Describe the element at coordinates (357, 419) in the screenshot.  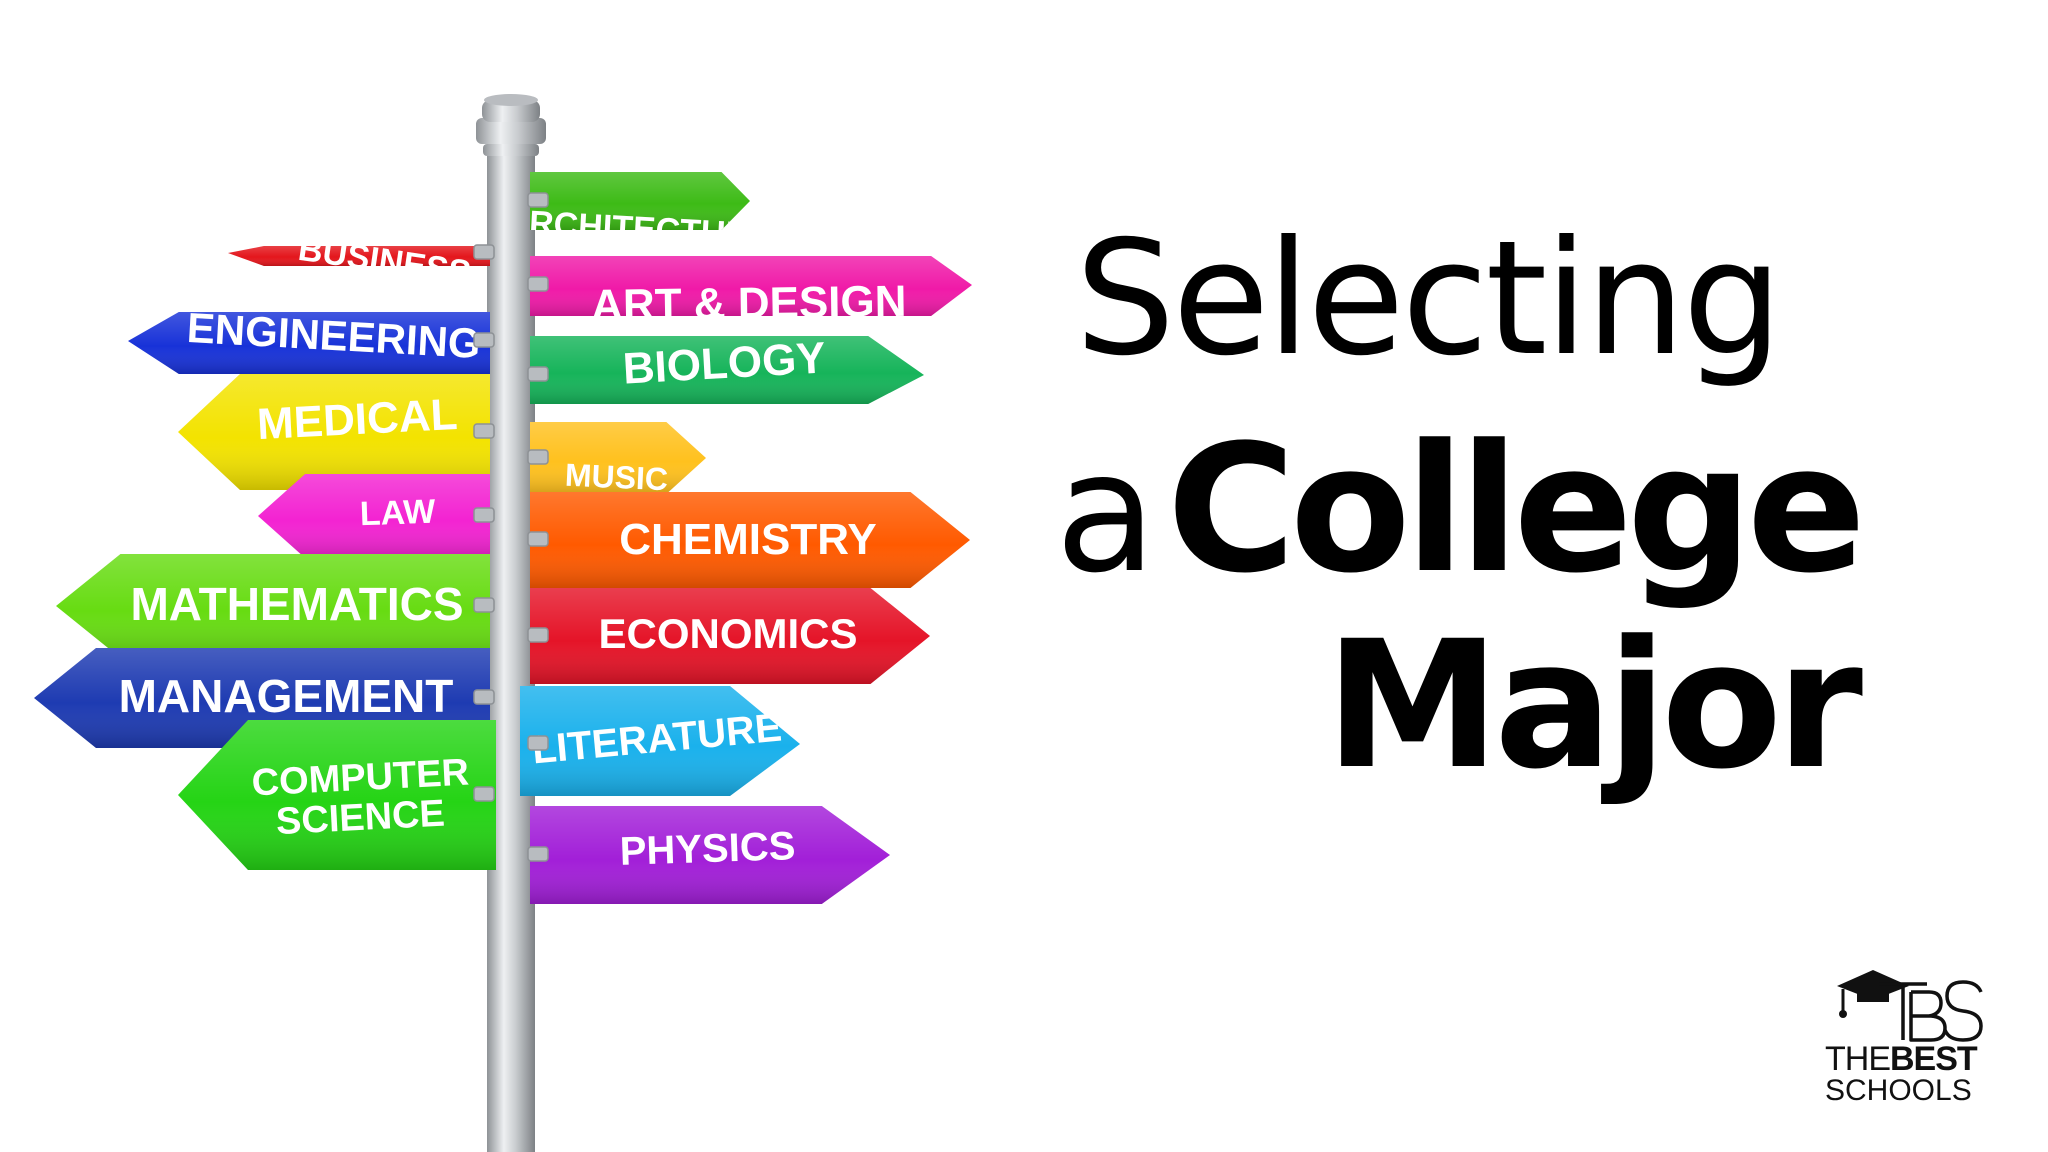
I see `sign-label: MEDICAL` at that location.